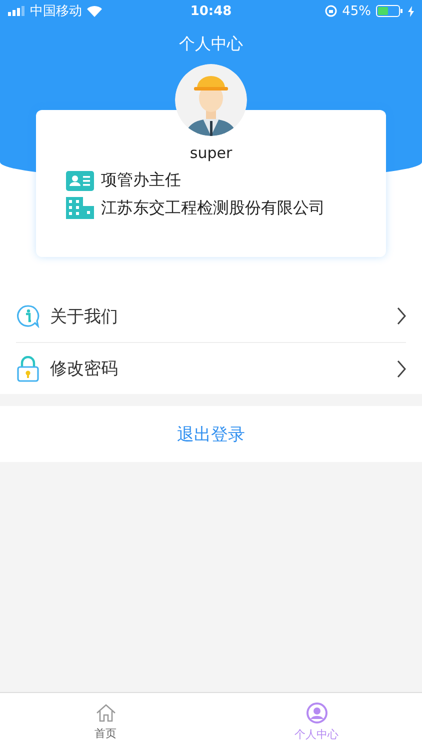  Describe the element at coordinates (56, 11) in the screenshot. I see `carrier-name: 中国移动` at that location.